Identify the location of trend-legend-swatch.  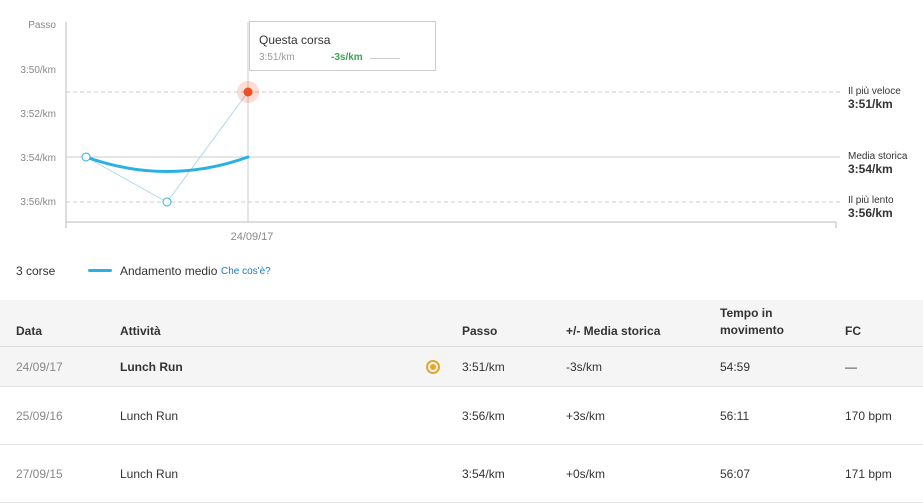
(100, 270).